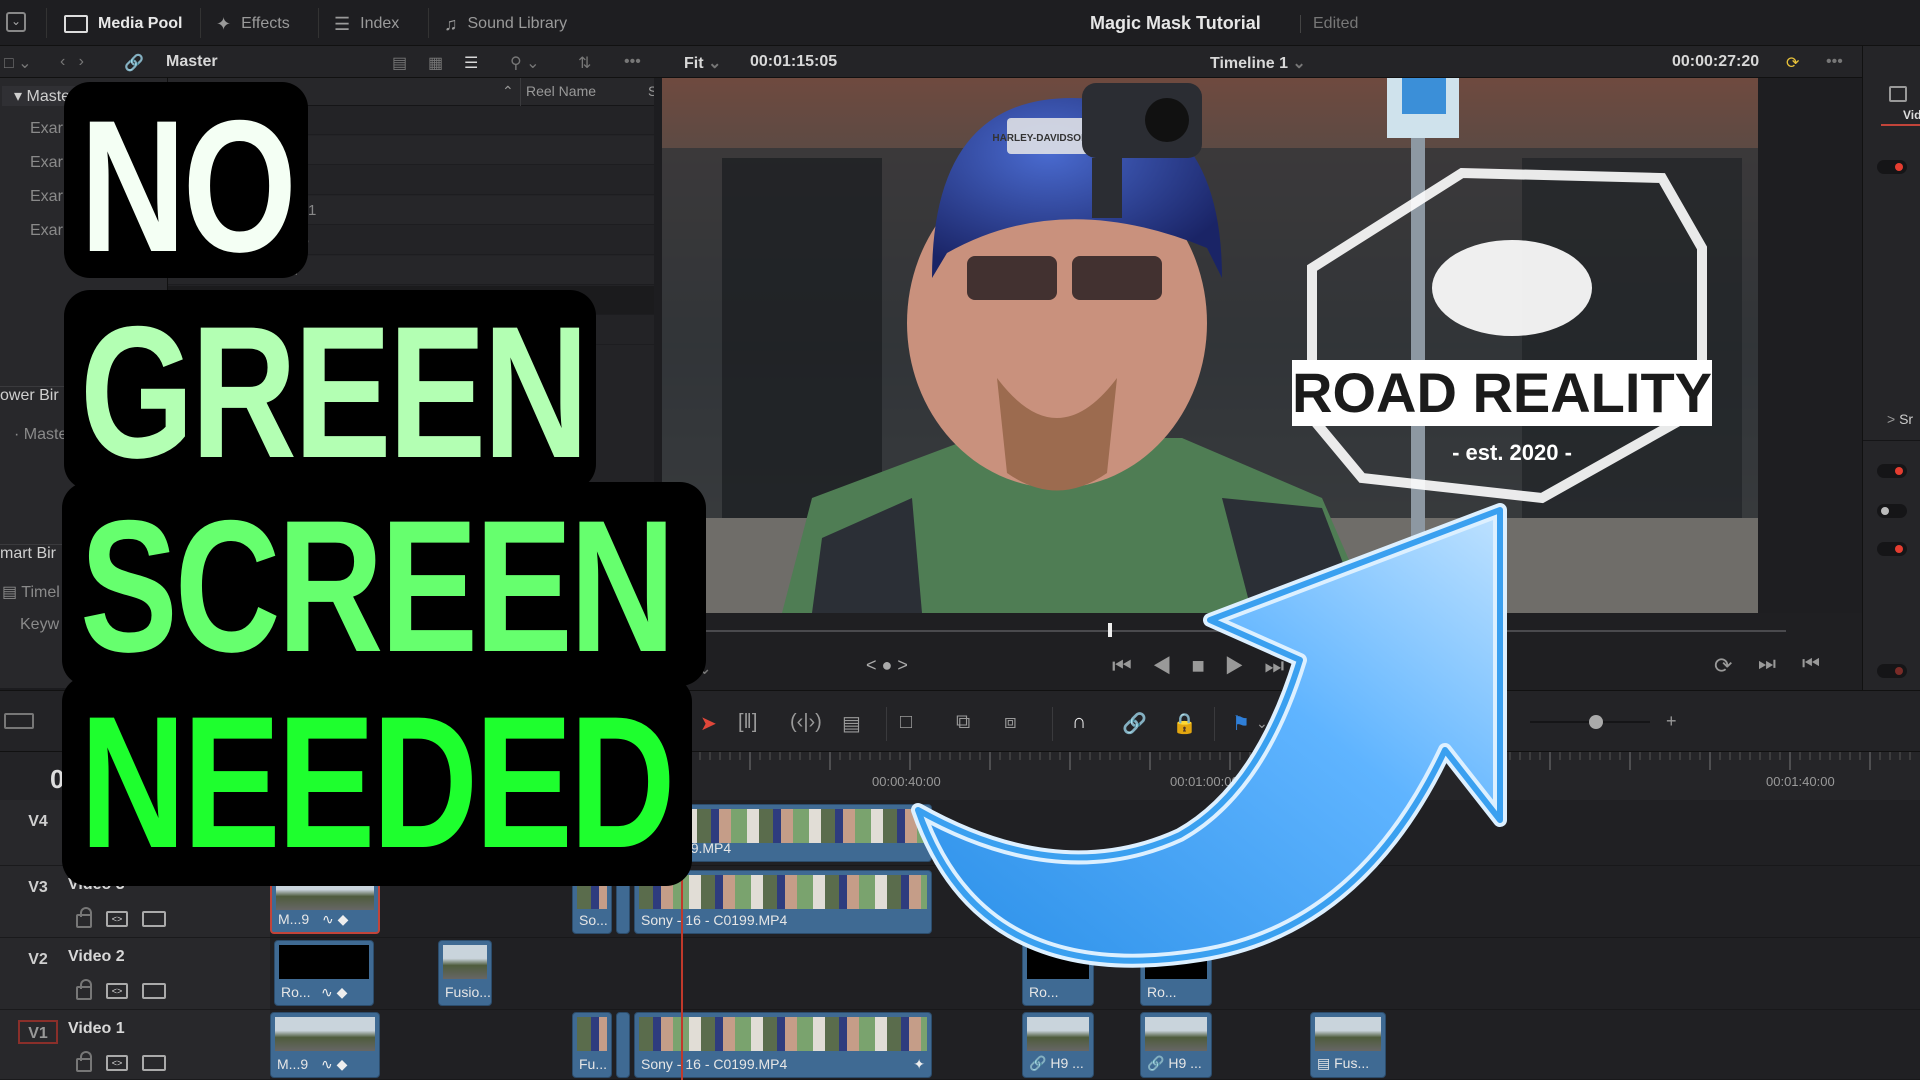 The width and height of the screenshot is (1920, 1080). Describe the element at coordinates (188, 186) in the screenshot. I see `overlay-title-line-1: NO` at that location.